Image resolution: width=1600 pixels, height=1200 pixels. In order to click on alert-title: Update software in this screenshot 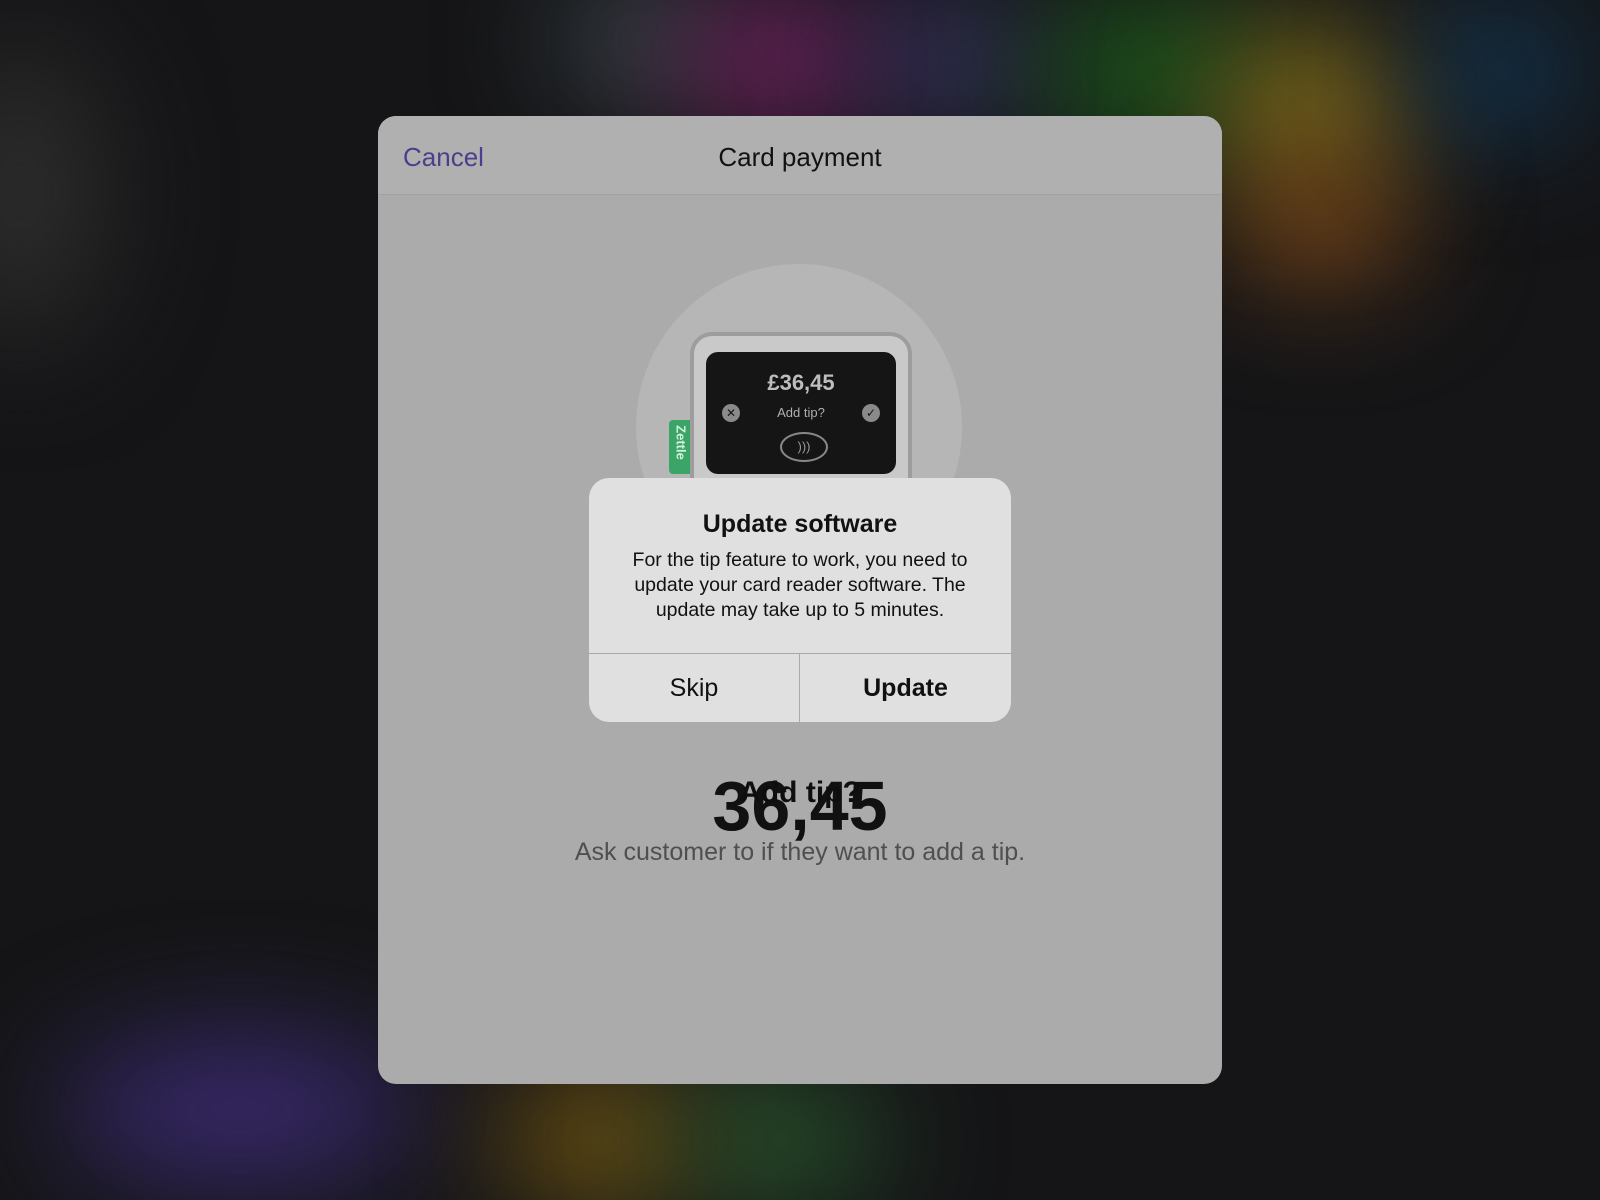, I will do `click(800, 524)`.